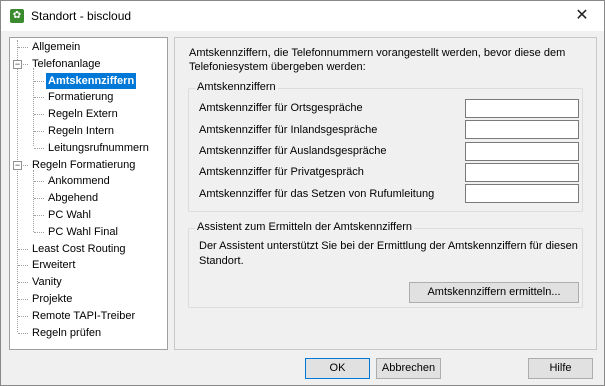 This screenshot has width=605, height=386. What do you see at coordinates (83, 232) in the screenshot?
I see `tree-item: PC Wahl Final` at bounding box center [83, 232].